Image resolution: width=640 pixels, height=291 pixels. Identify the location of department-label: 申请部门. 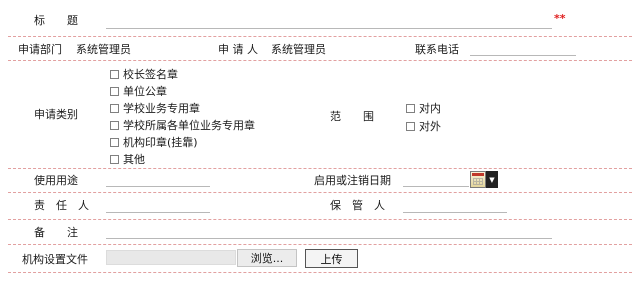
(40, 49).